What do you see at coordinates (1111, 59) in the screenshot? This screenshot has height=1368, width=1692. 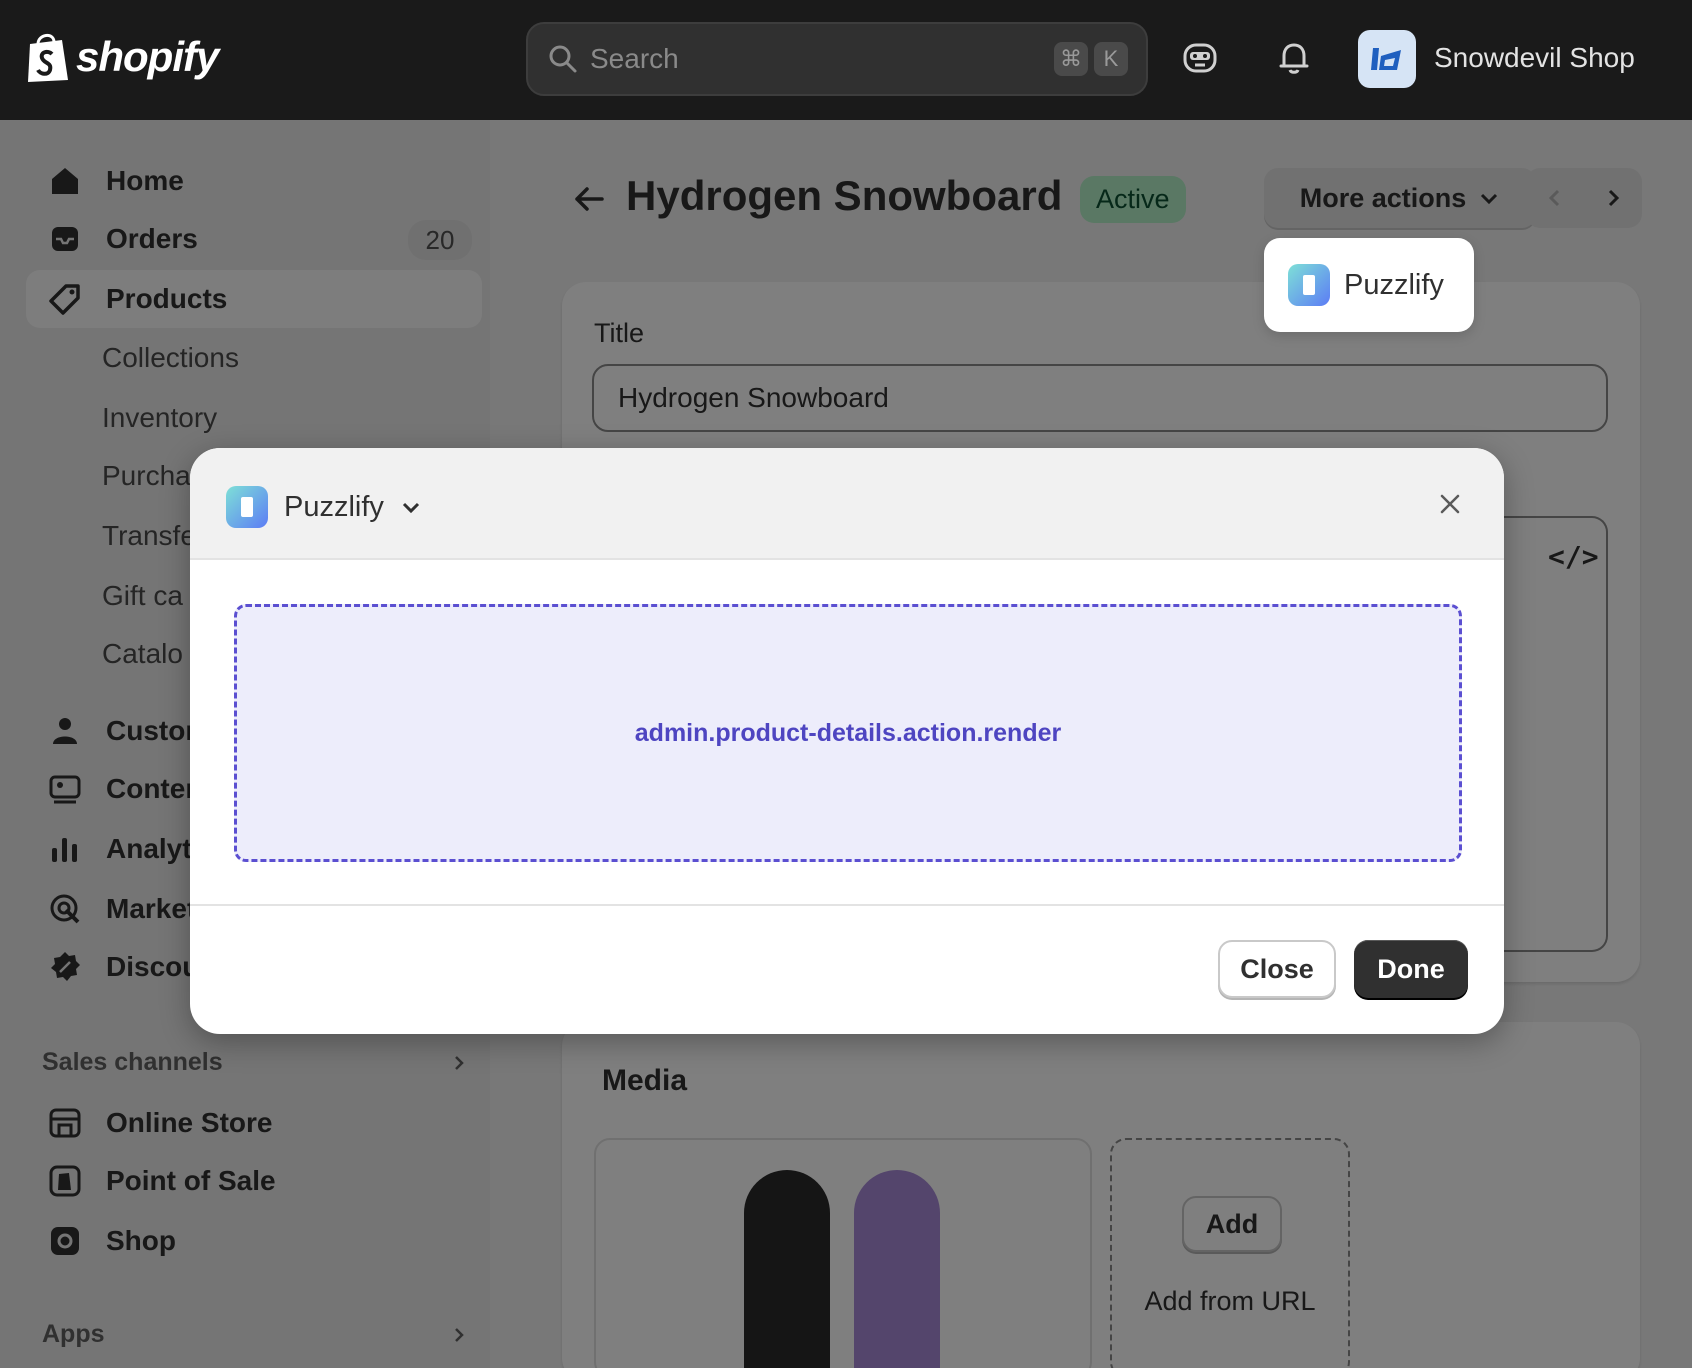 I see `kbd-k: K` at bounding box center [1111, 59].